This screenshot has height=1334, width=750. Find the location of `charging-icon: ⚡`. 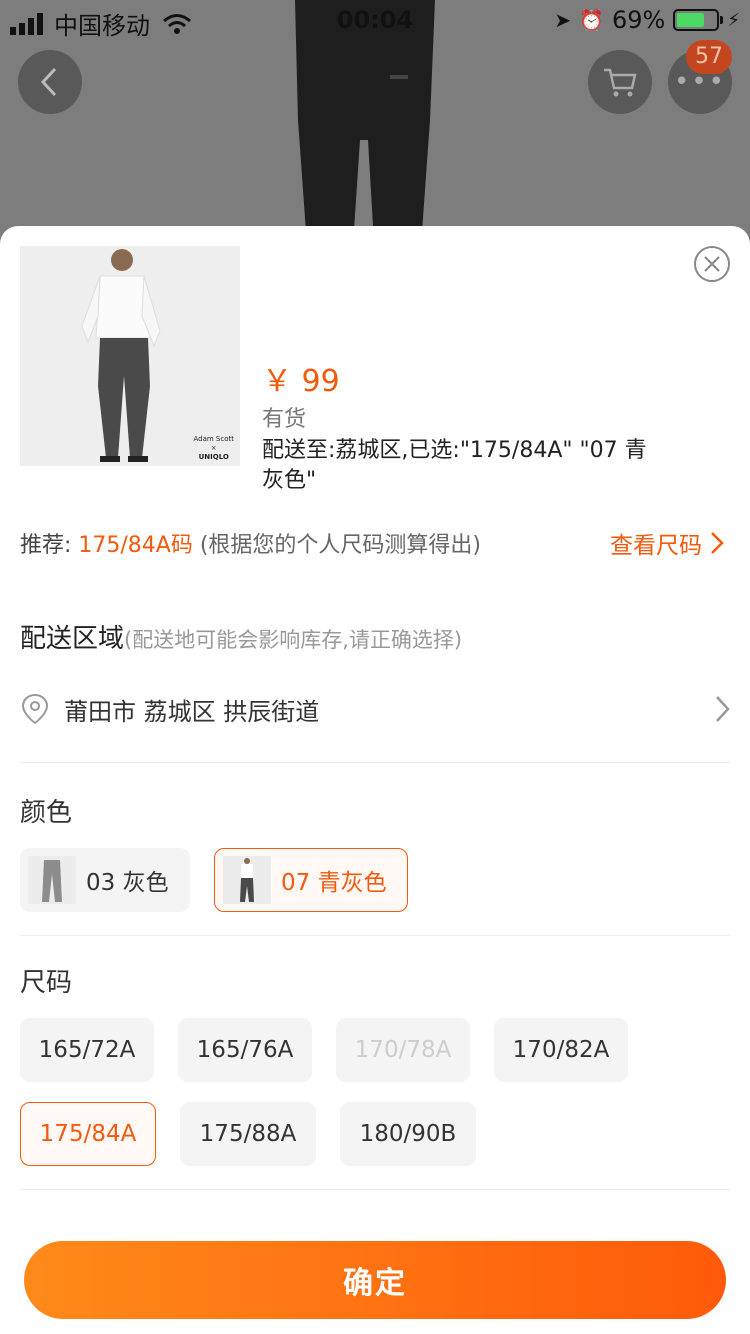

charging-icon: ⚡ is located at coordinates (733, 20).